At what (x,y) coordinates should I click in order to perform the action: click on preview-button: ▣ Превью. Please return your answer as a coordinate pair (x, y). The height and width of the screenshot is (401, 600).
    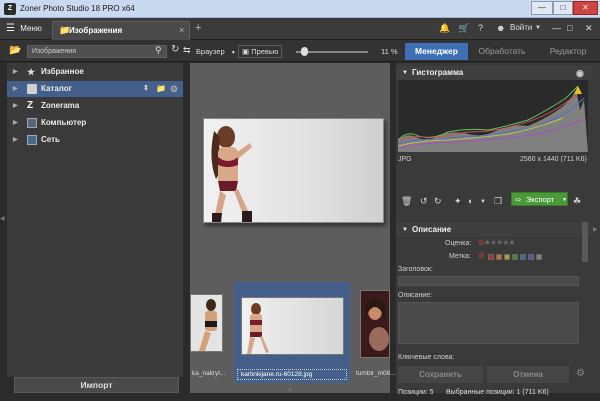
    Looking at the image, I should click on (260, 51).